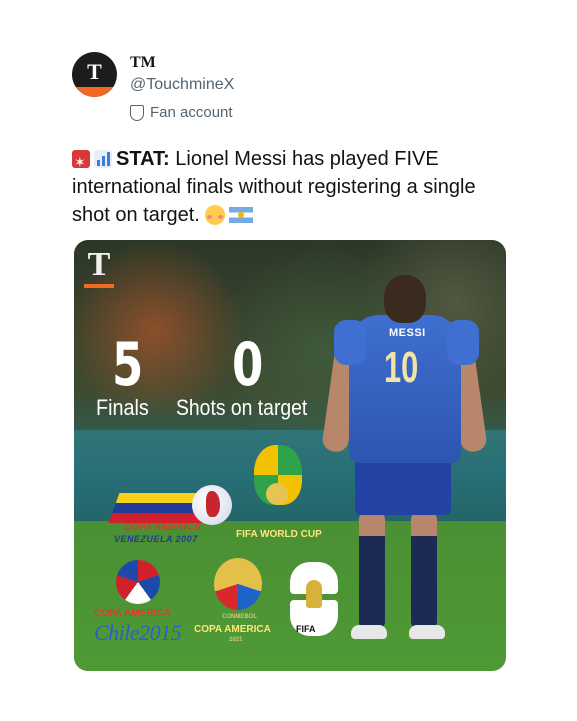 The image size is (577, 721). Describe the element at coordinates (99, 286) in the screenshot. I see `brand-logo-underline` at that location.